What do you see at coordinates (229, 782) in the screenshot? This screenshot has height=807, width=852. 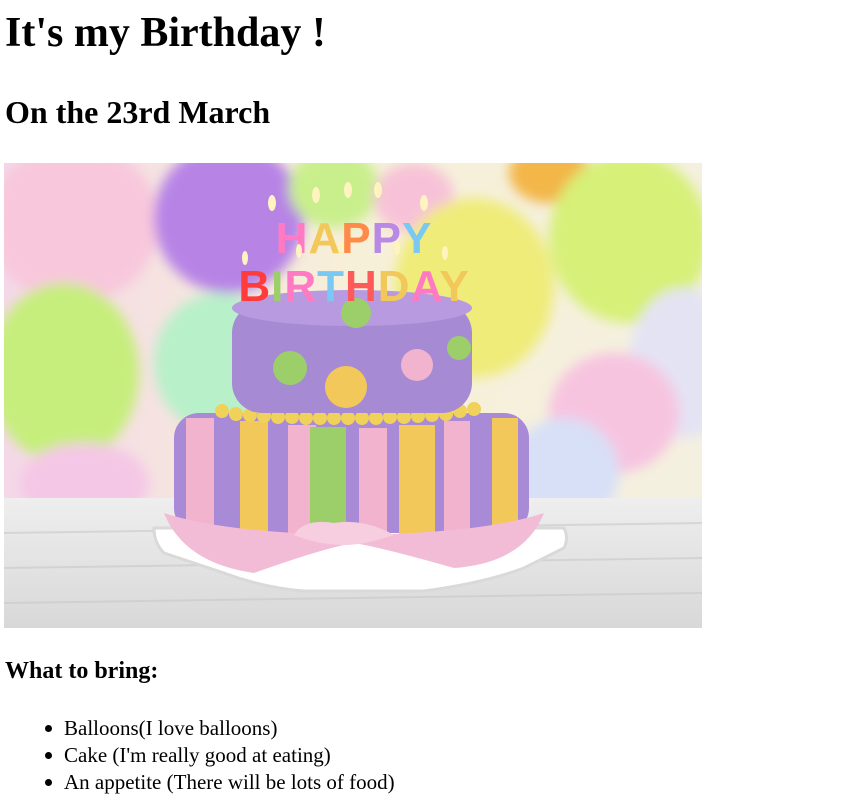 I see `list-item-text: An appetite (There will be lots of food)` at bounding box center [229, 782].